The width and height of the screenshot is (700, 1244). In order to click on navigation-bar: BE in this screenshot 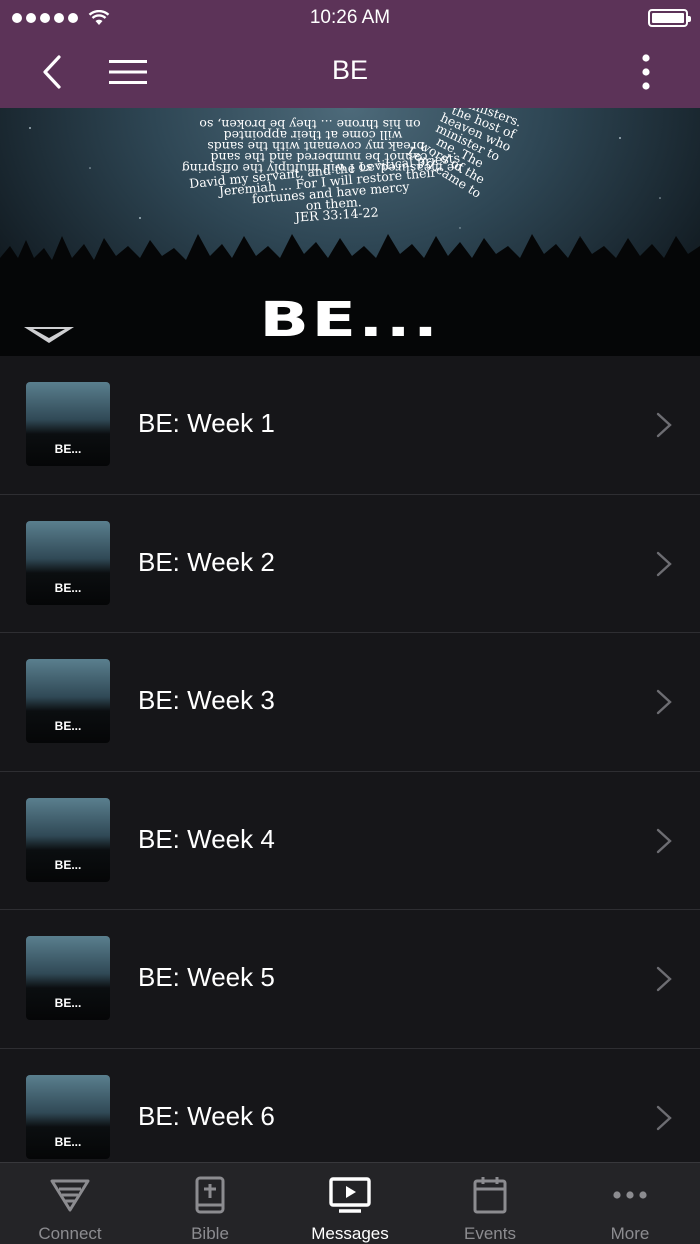, I will do `click(350, 72)`.